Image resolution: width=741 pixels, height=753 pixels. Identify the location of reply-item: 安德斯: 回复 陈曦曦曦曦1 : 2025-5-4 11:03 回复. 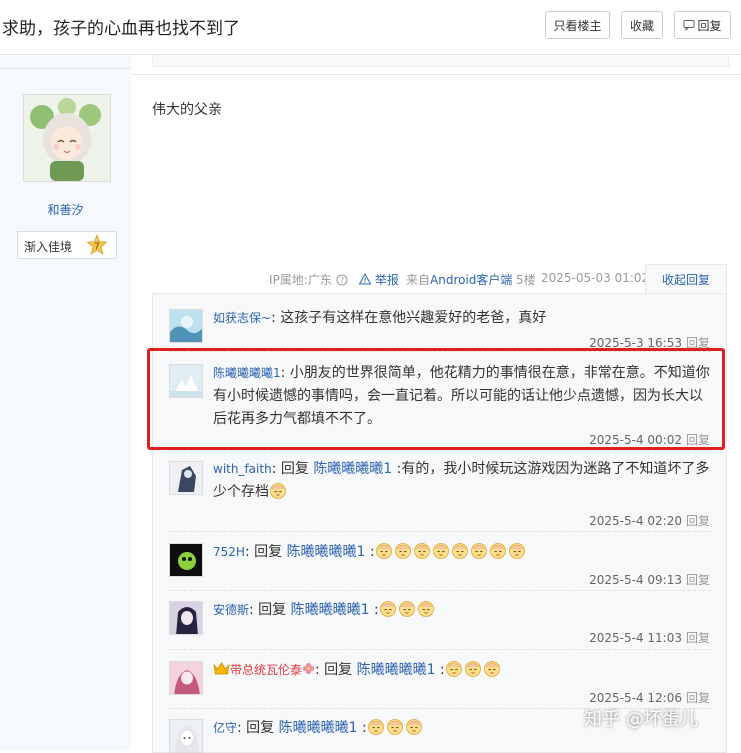
(439, 619).